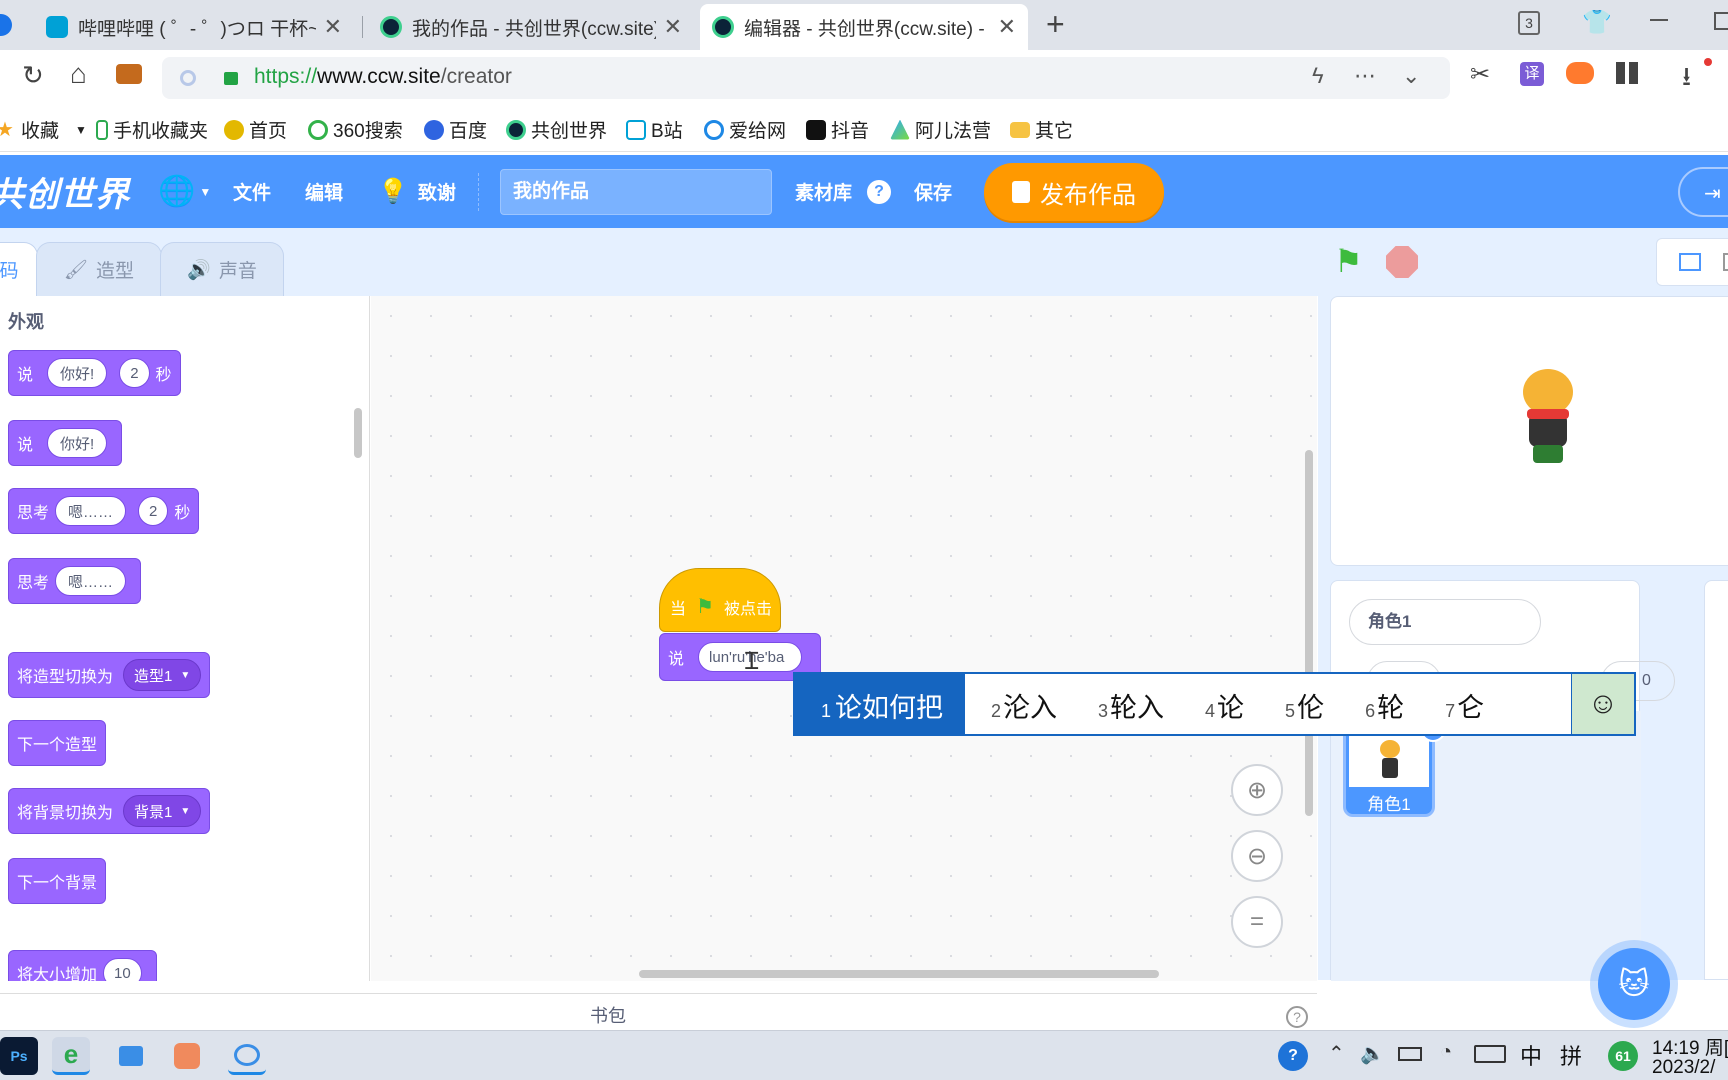 The image size is (1728, 1080). I want to click on bookmark-mobile: 手机收藏夹, so click(152, 129).